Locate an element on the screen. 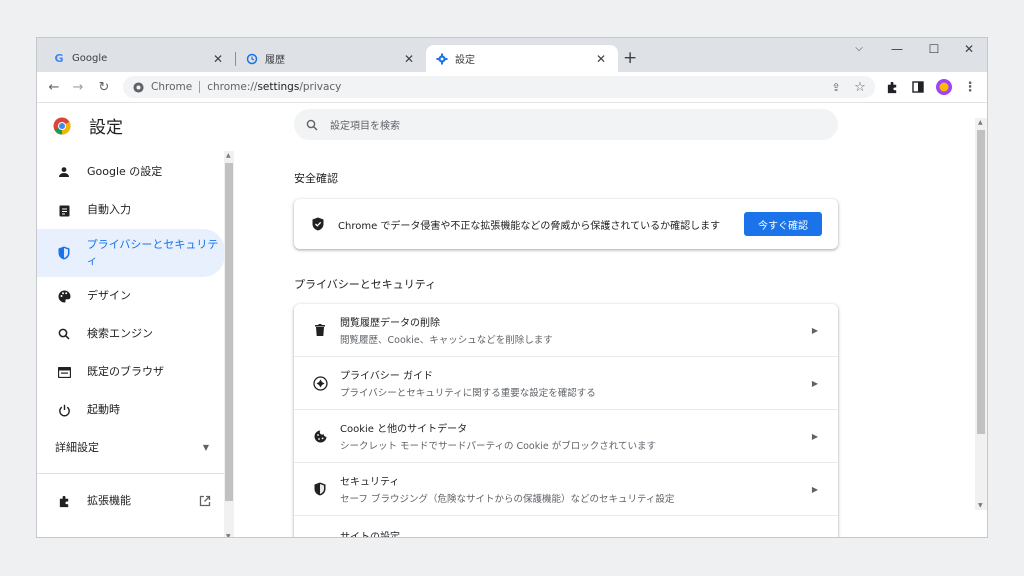  history-icon is located at coordinates (252, 59).